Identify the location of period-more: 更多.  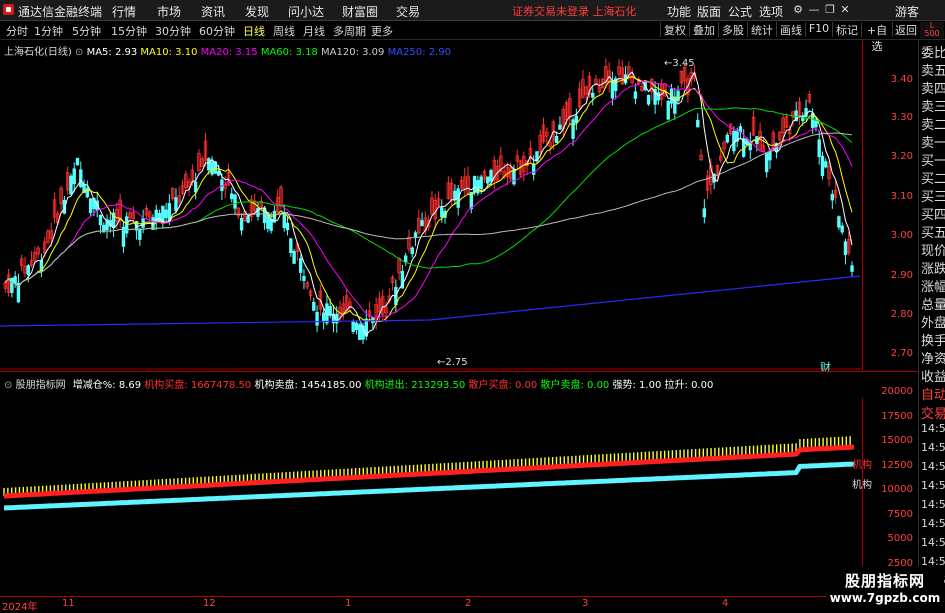
(382, 31).